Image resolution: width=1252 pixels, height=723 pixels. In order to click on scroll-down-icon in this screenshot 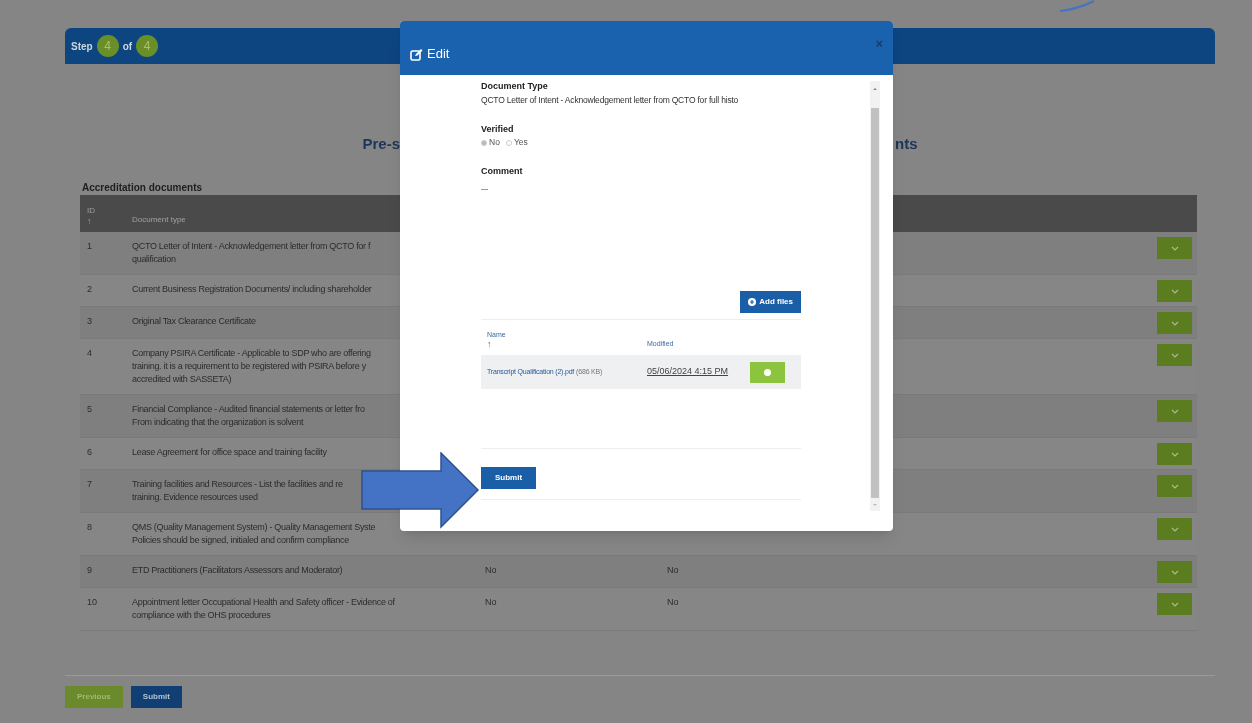, I will do `click(875, 505)`.